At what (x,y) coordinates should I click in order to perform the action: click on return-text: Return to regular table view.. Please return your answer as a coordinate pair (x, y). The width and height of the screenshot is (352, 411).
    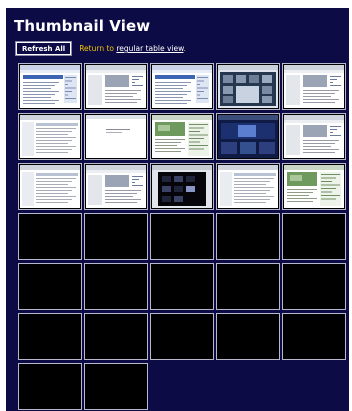
    Looking at the image, I should click on (132, 48).